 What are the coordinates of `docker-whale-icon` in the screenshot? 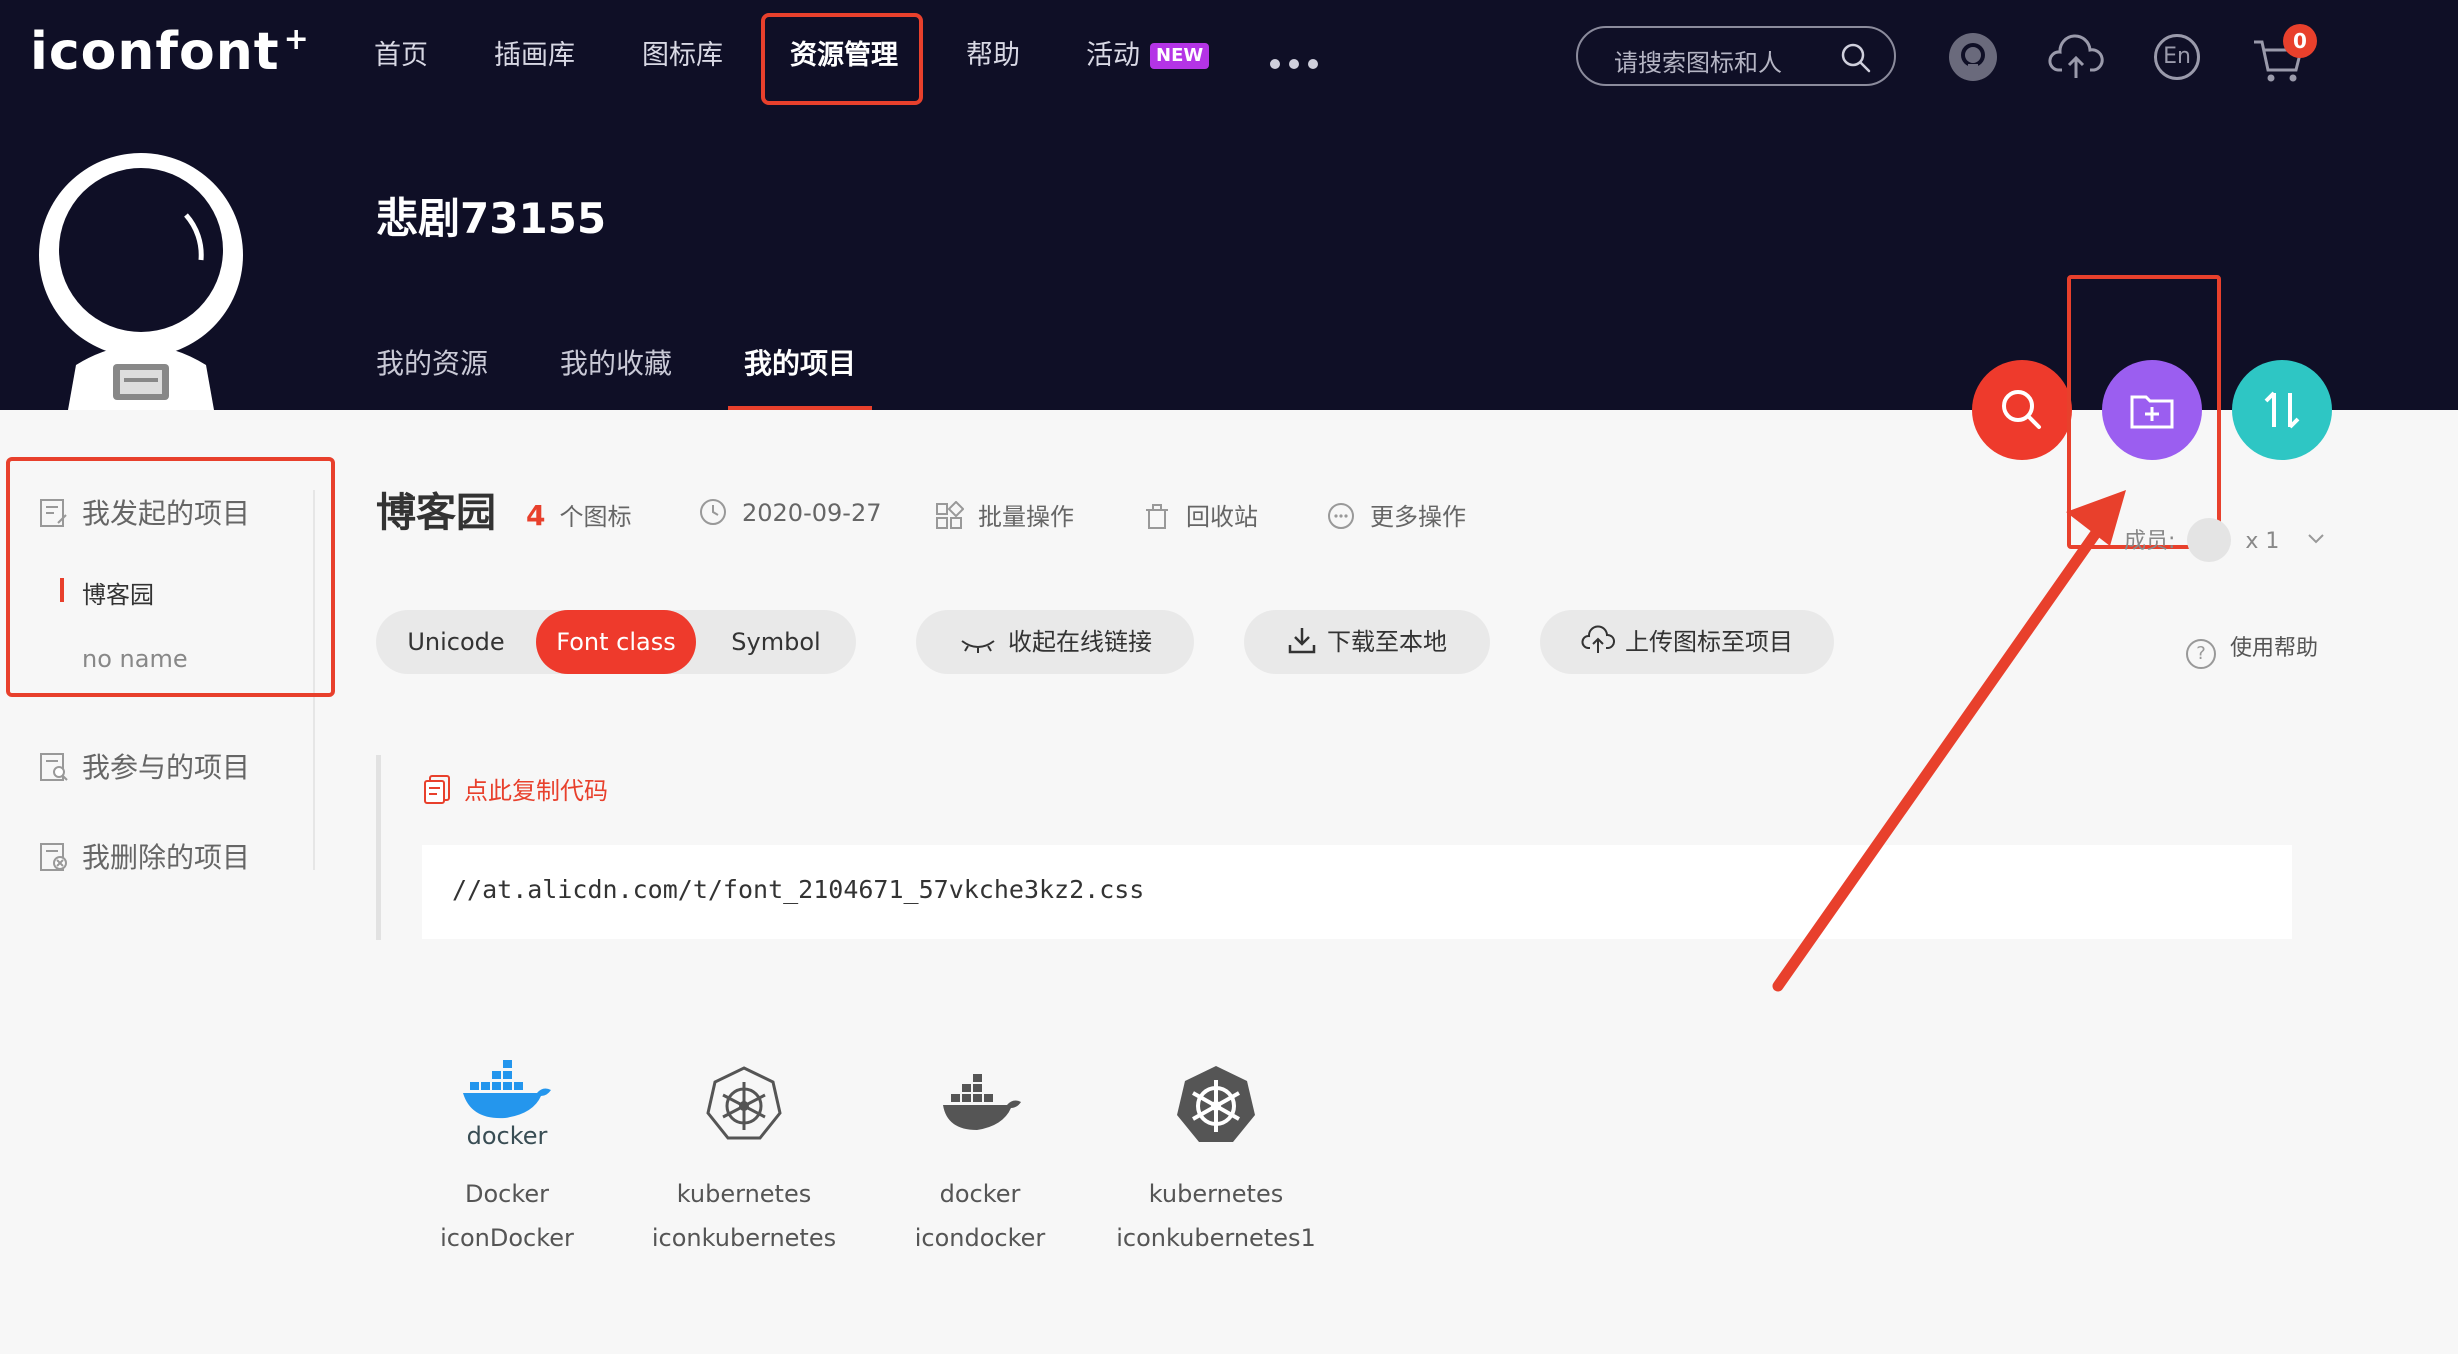 It's located at (982, 1102).